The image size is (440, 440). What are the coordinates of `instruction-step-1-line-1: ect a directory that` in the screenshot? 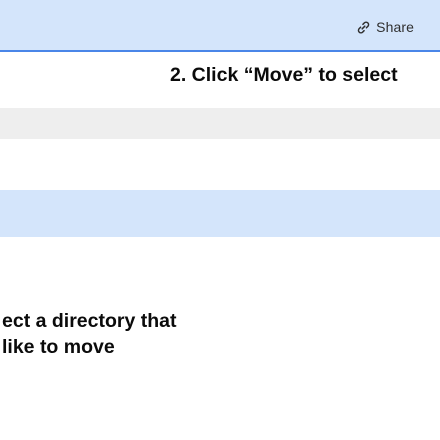 It's located at (89, 321).